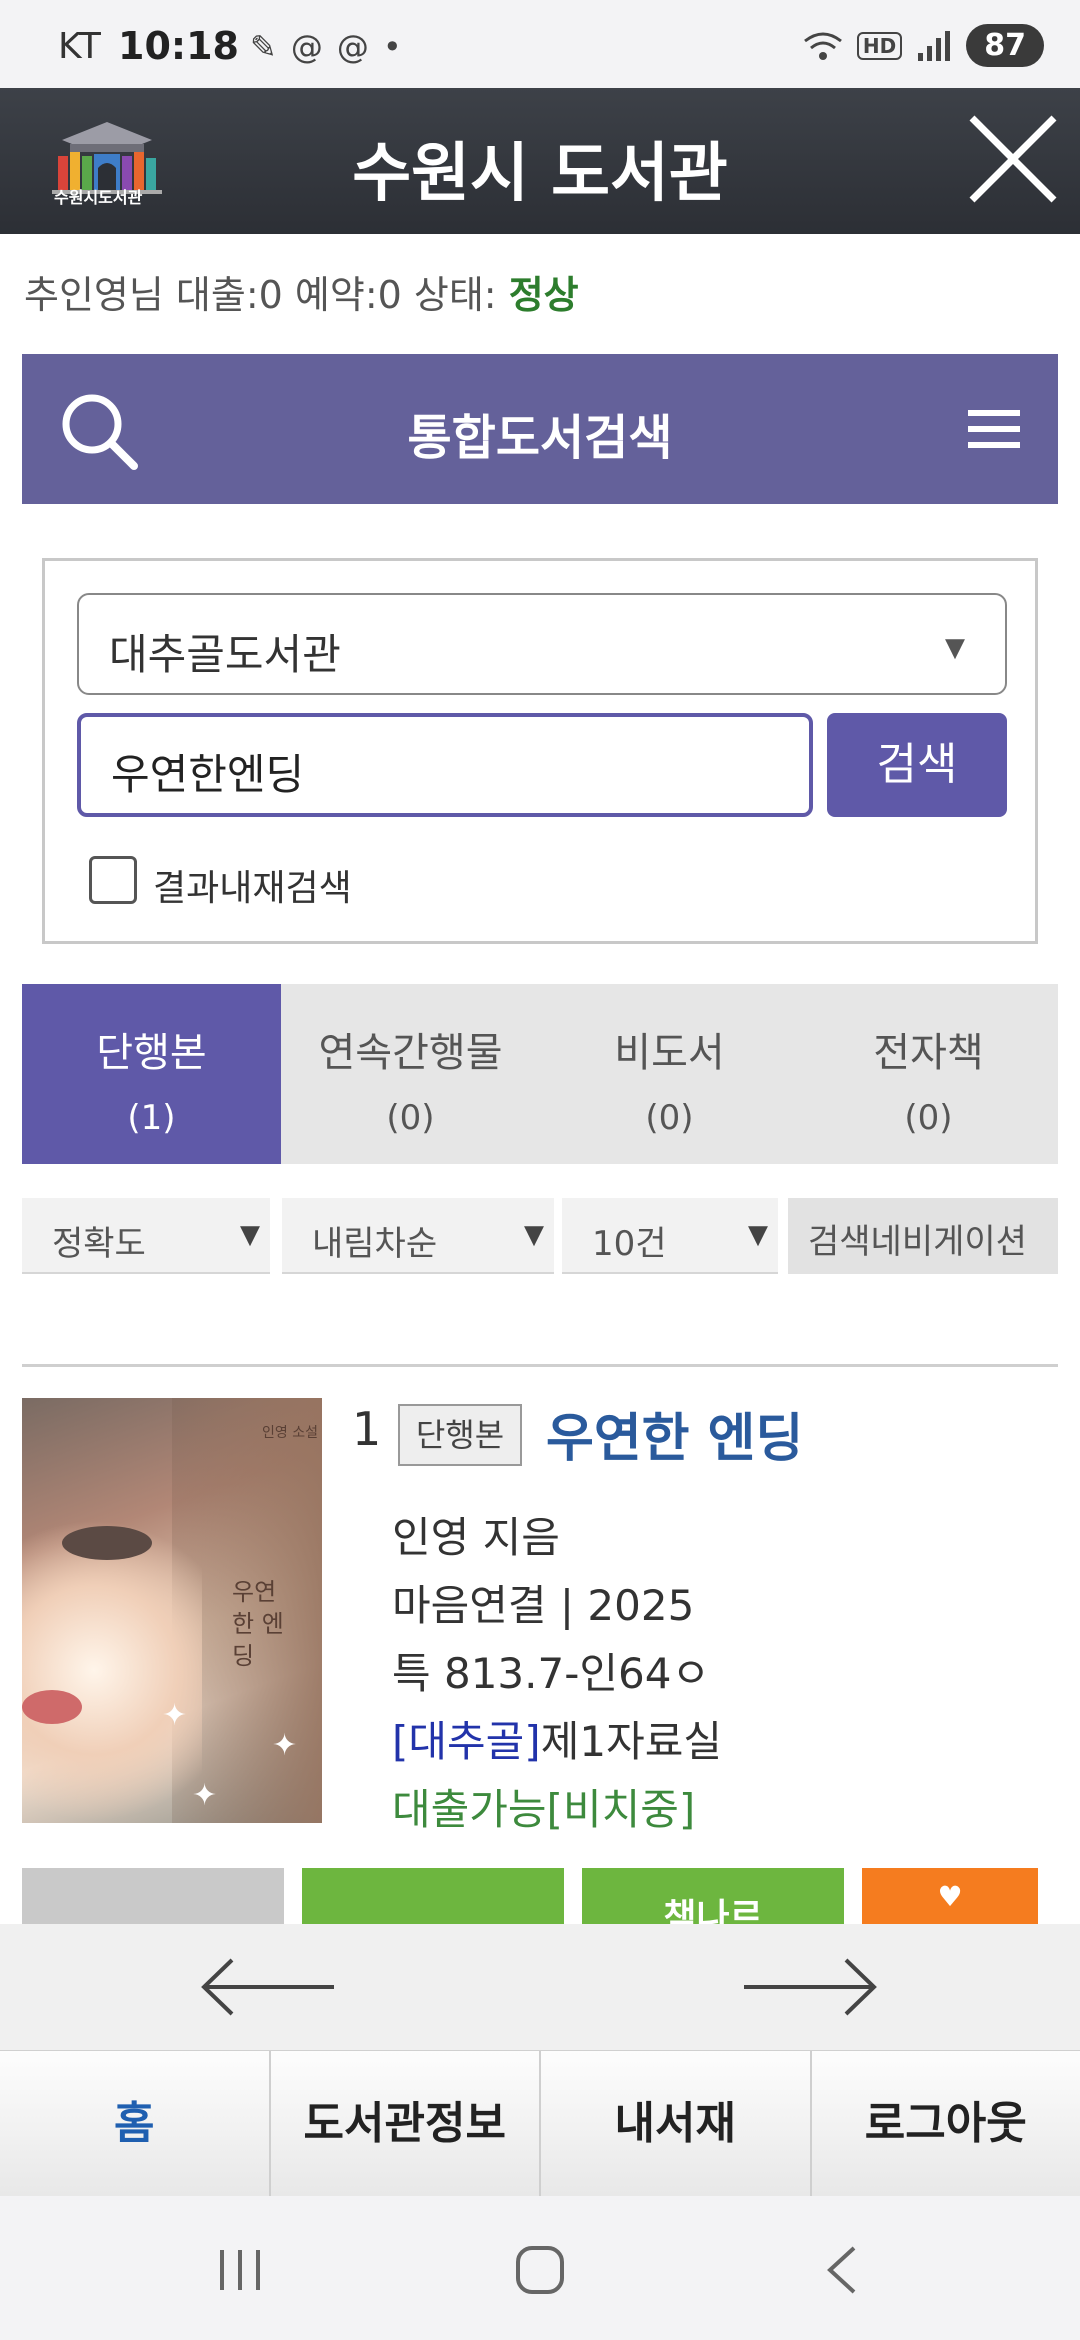 This screenshot has height=2340, width=1080. I want to click on result-call-number: 특 813.7-인64ㅇ, so click(551, 1673).